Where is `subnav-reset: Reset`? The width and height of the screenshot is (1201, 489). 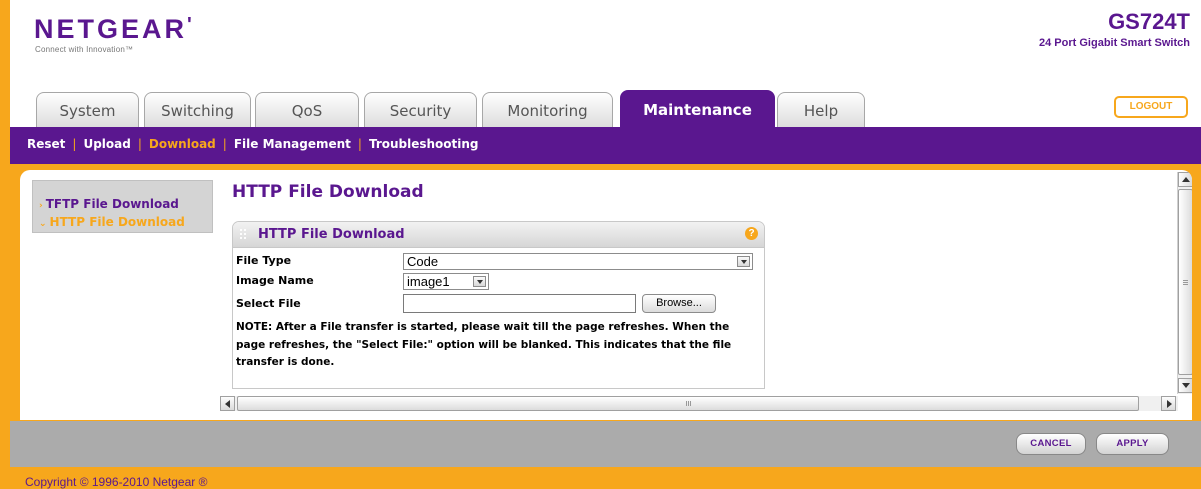 subnav-reset: Reset is located at coordinates (46, 144).